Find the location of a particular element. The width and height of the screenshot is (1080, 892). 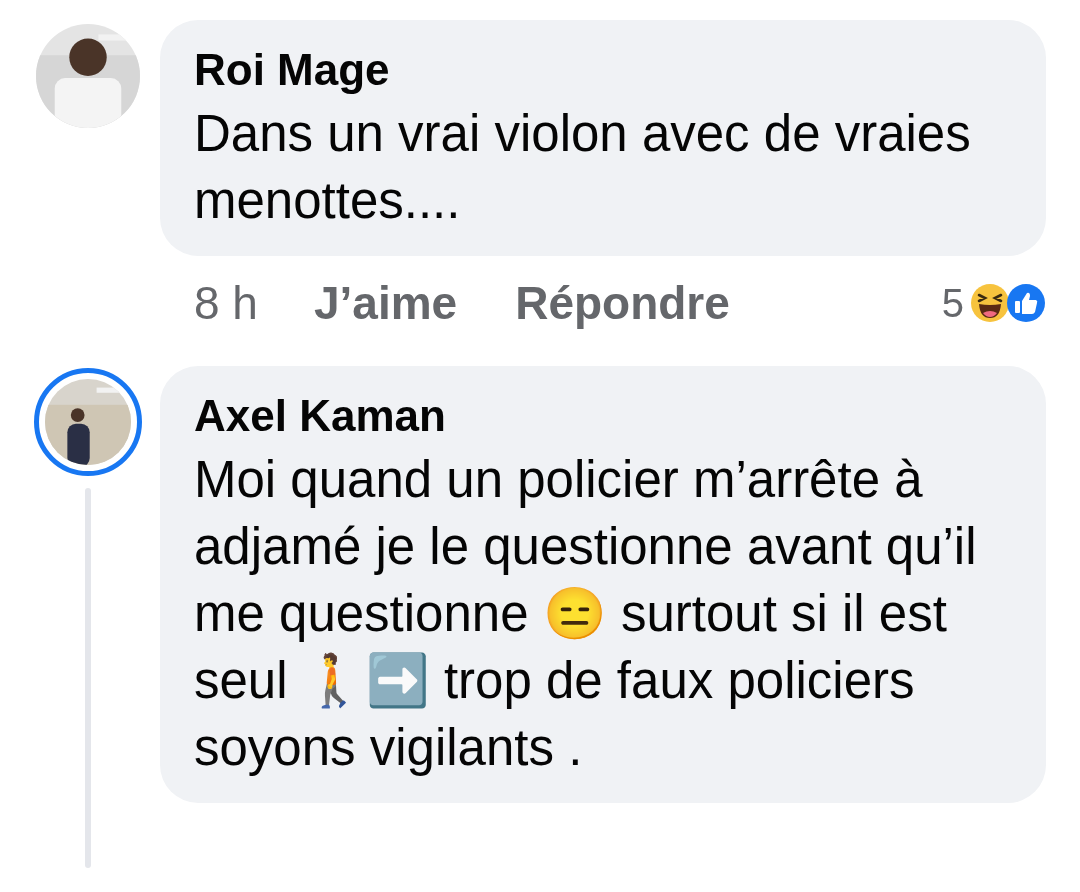

author-name: Axel Kaman is located at coordinates (603, 416).